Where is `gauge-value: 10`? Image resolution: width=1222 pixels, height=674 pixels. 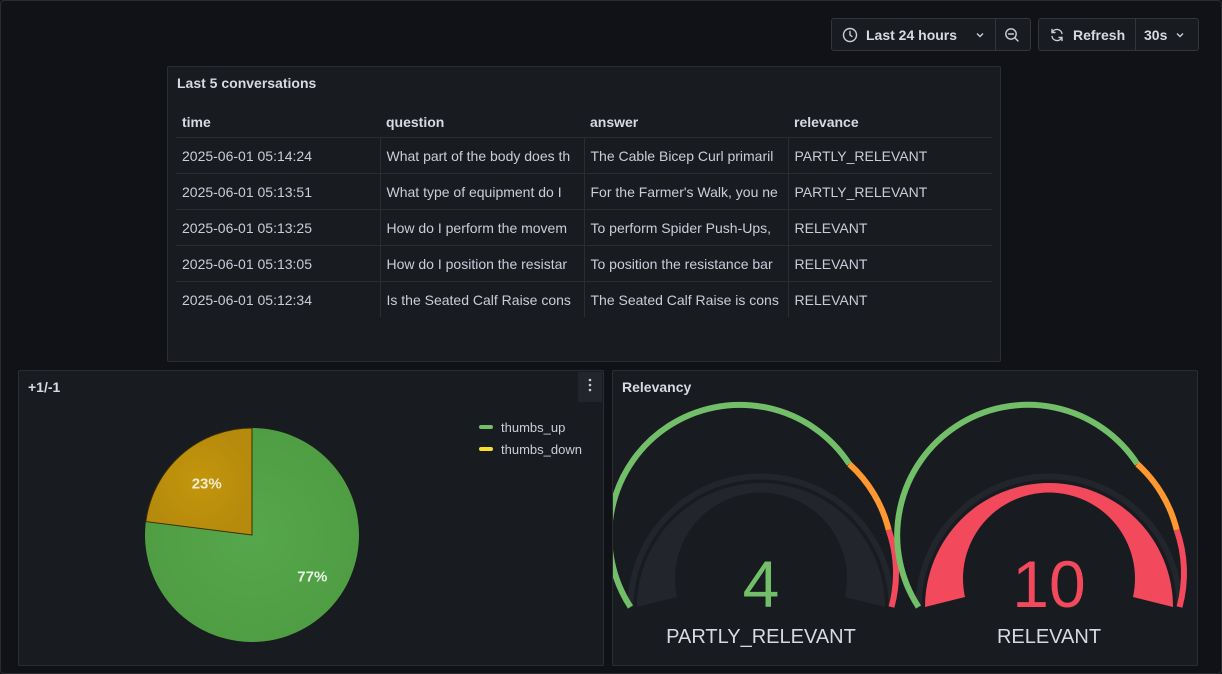
gauge-value: 10 is located at coordinates (1049, 584).